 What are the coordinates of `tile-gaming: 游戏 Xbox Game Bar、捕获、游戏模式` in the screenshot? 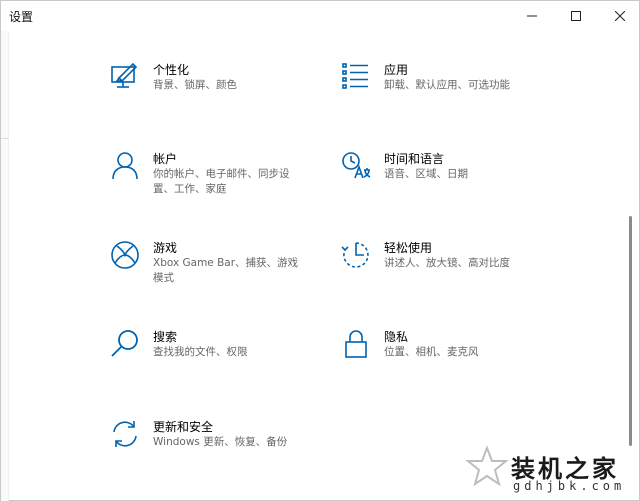 It's located at (224, 271).